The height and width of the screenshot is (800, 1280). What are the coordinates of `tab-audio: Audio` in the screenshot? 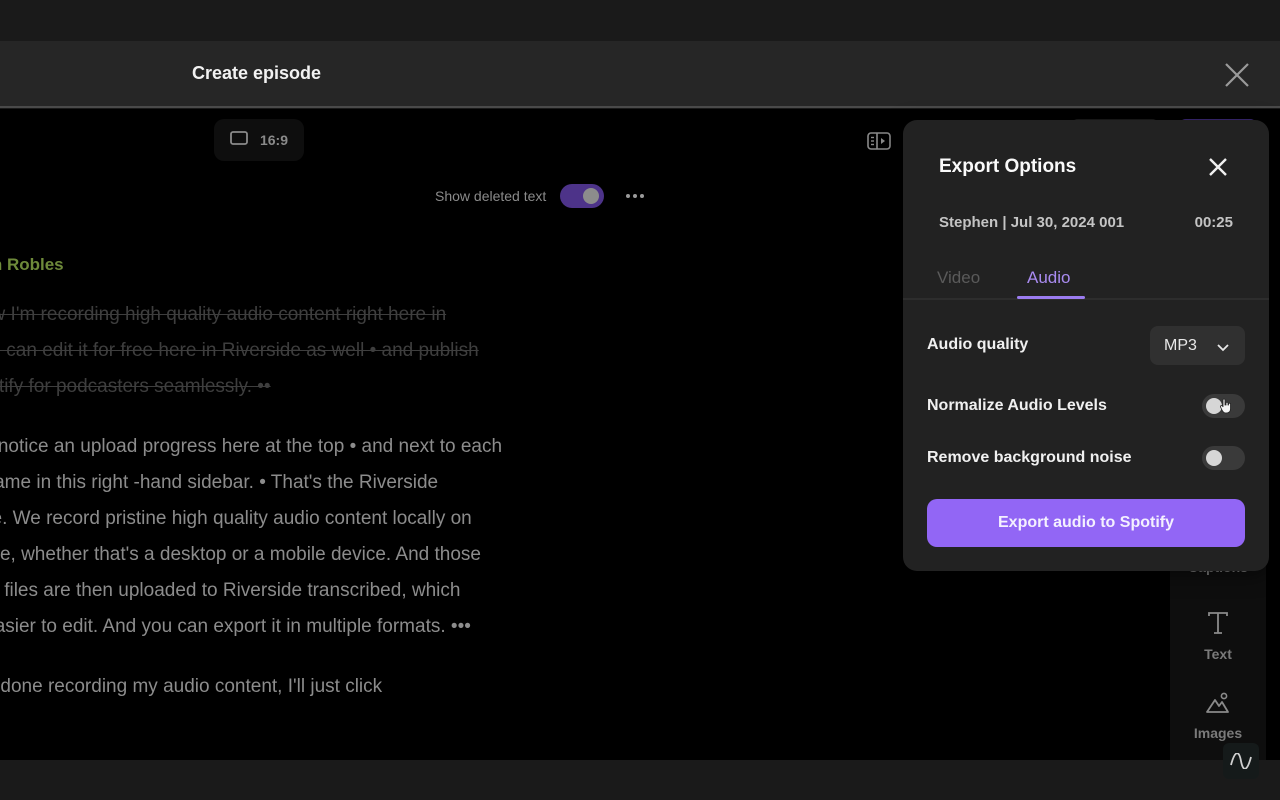 It's located at (1048, 278).